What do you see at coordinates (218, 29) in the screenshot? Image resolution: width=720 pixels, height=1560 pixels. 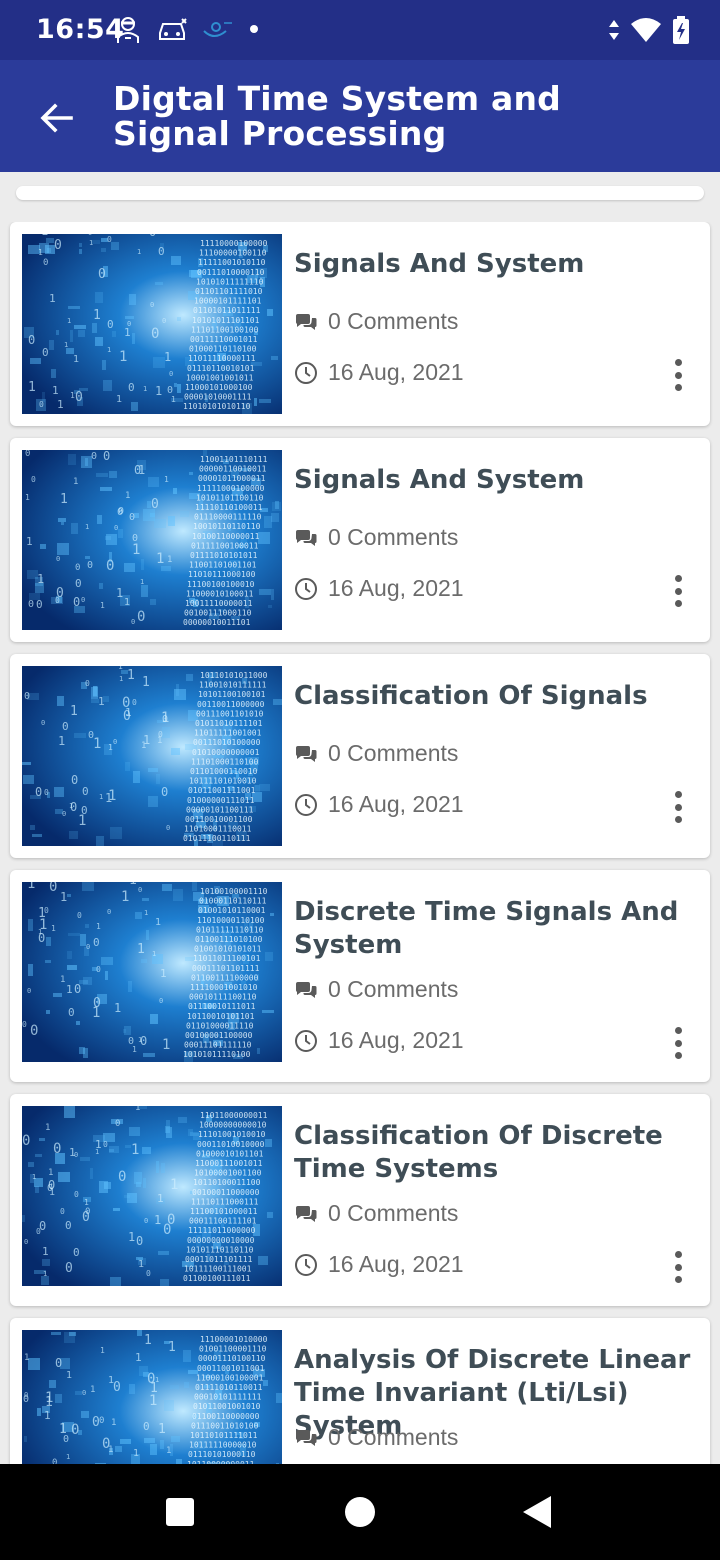 I see `app-icon` at bounding box center [218, 29].